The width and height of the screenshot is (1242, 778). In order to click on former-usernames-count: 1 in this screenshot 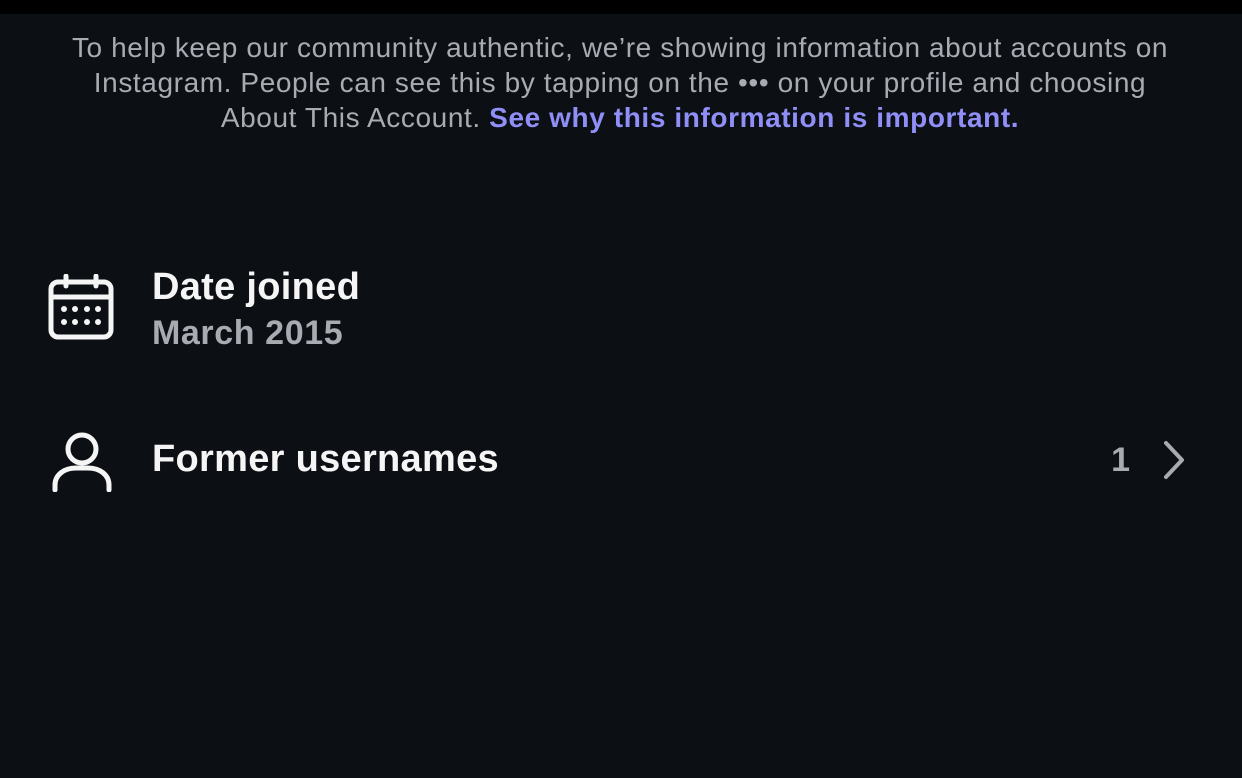, I will do `click(1120, 460)`.